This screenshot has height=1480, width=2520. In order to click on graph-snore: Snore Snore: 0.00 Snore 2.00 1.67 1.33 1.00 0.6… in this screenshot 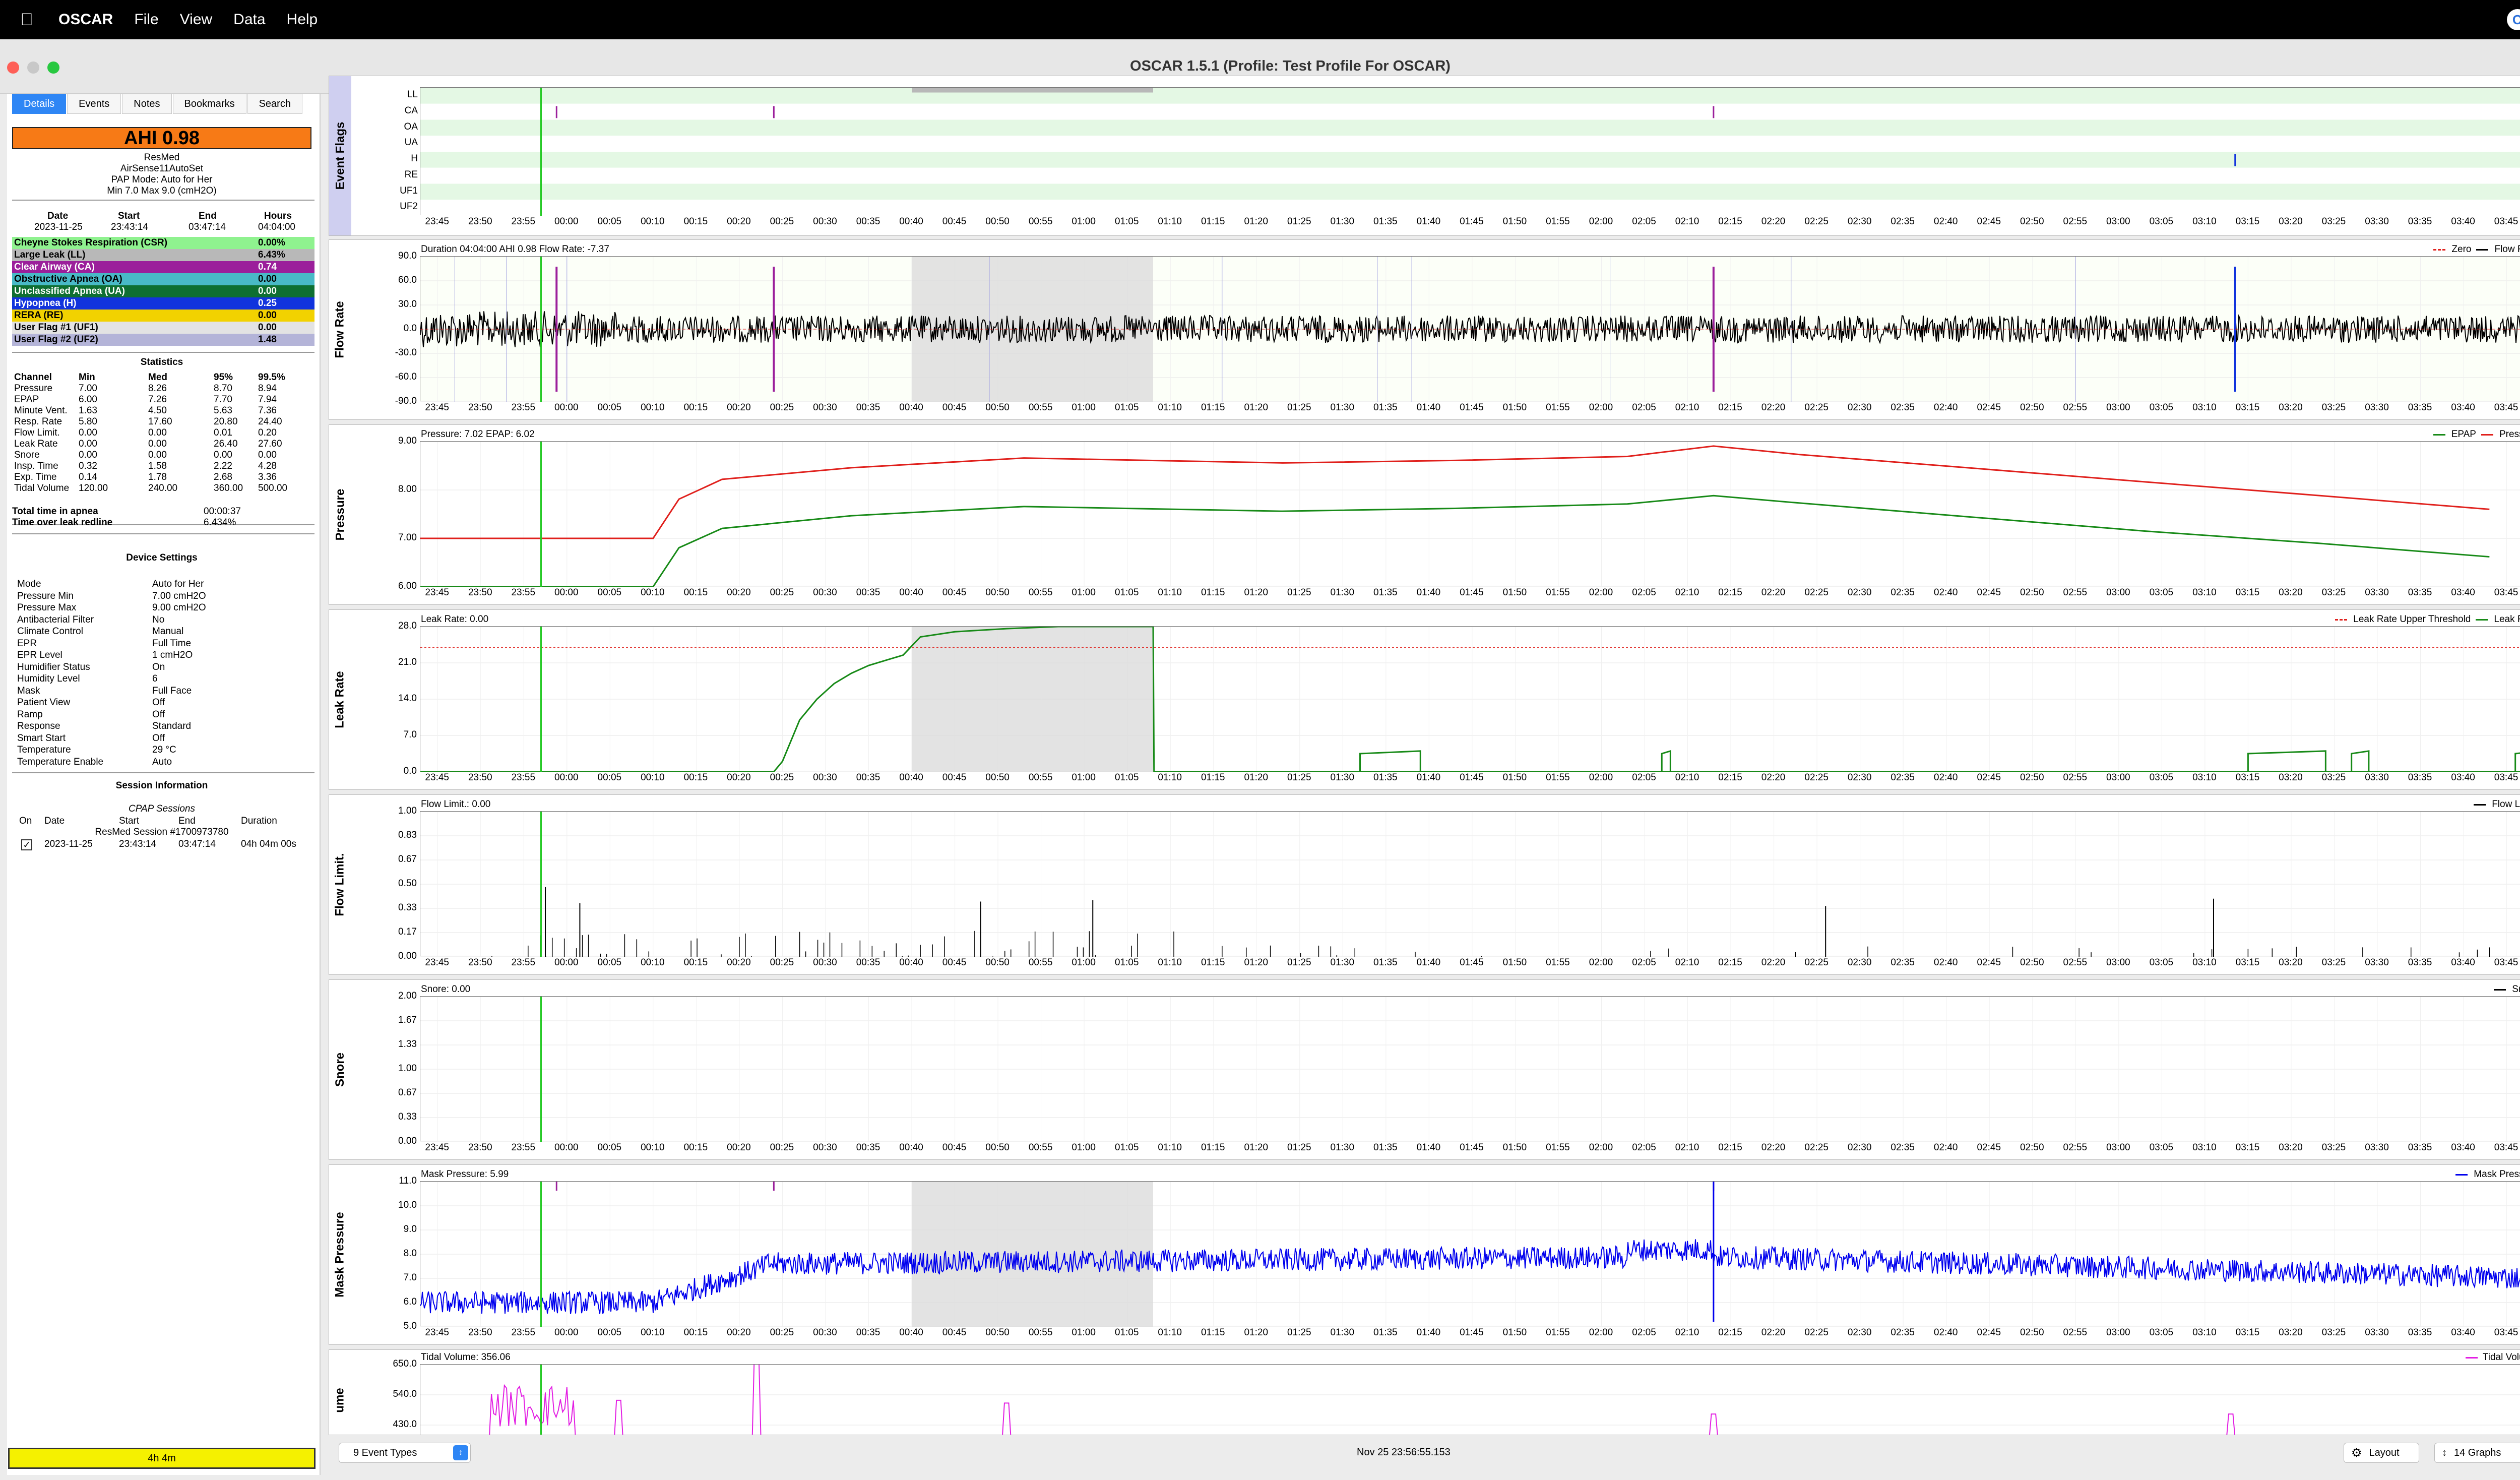, I will do `click(1425, 1069)`.